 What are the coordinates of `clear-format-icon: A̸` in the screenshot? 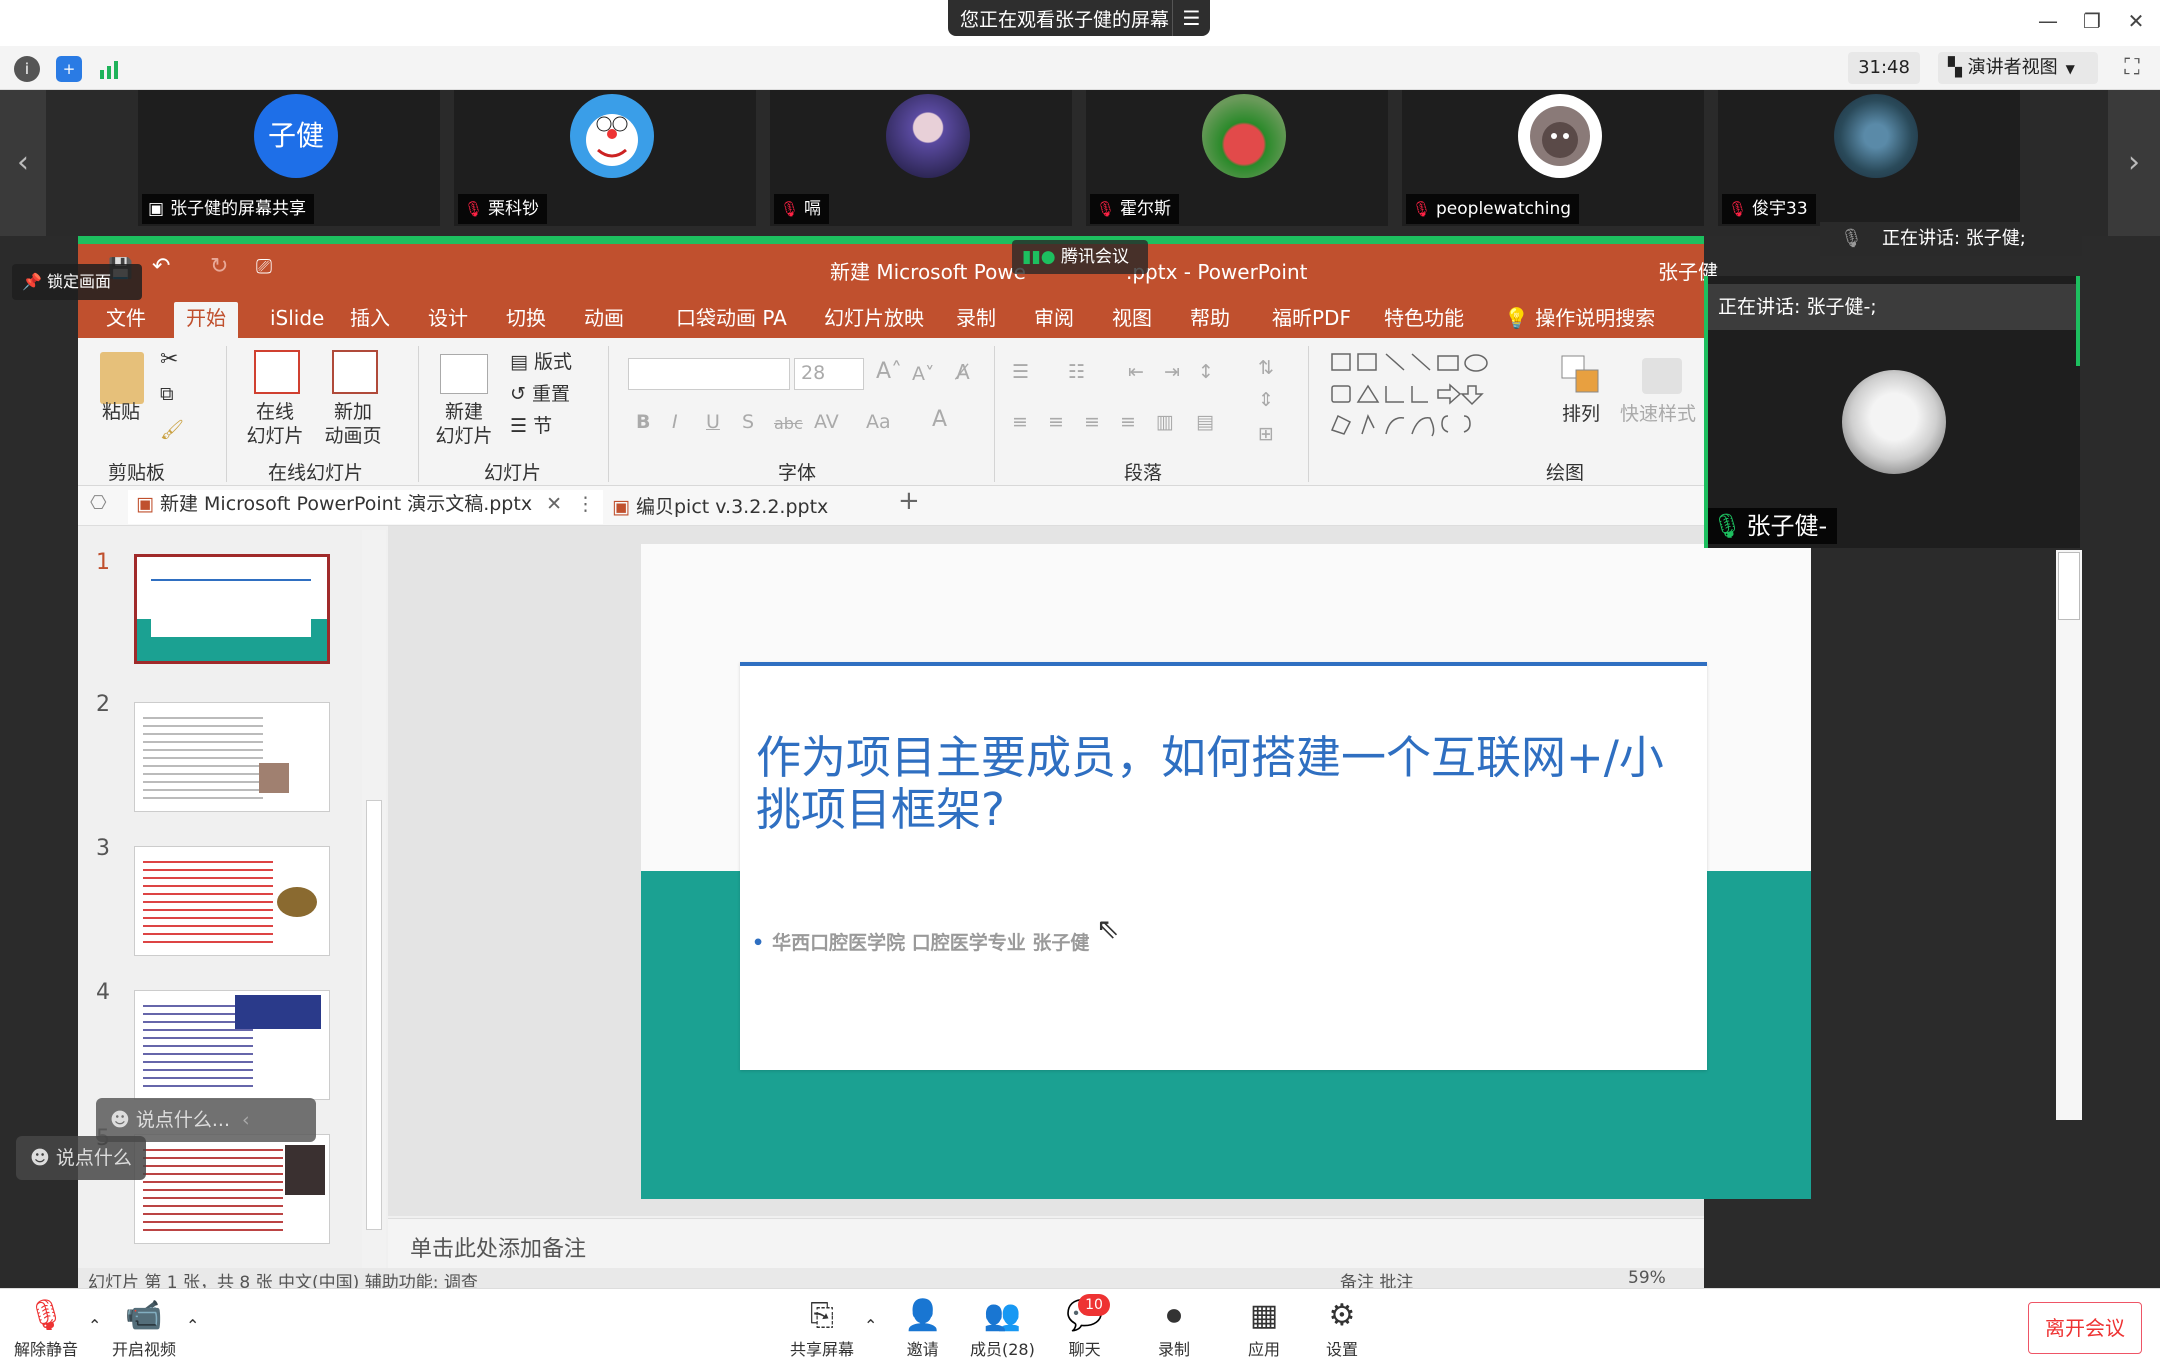 It's located at (963, 372).